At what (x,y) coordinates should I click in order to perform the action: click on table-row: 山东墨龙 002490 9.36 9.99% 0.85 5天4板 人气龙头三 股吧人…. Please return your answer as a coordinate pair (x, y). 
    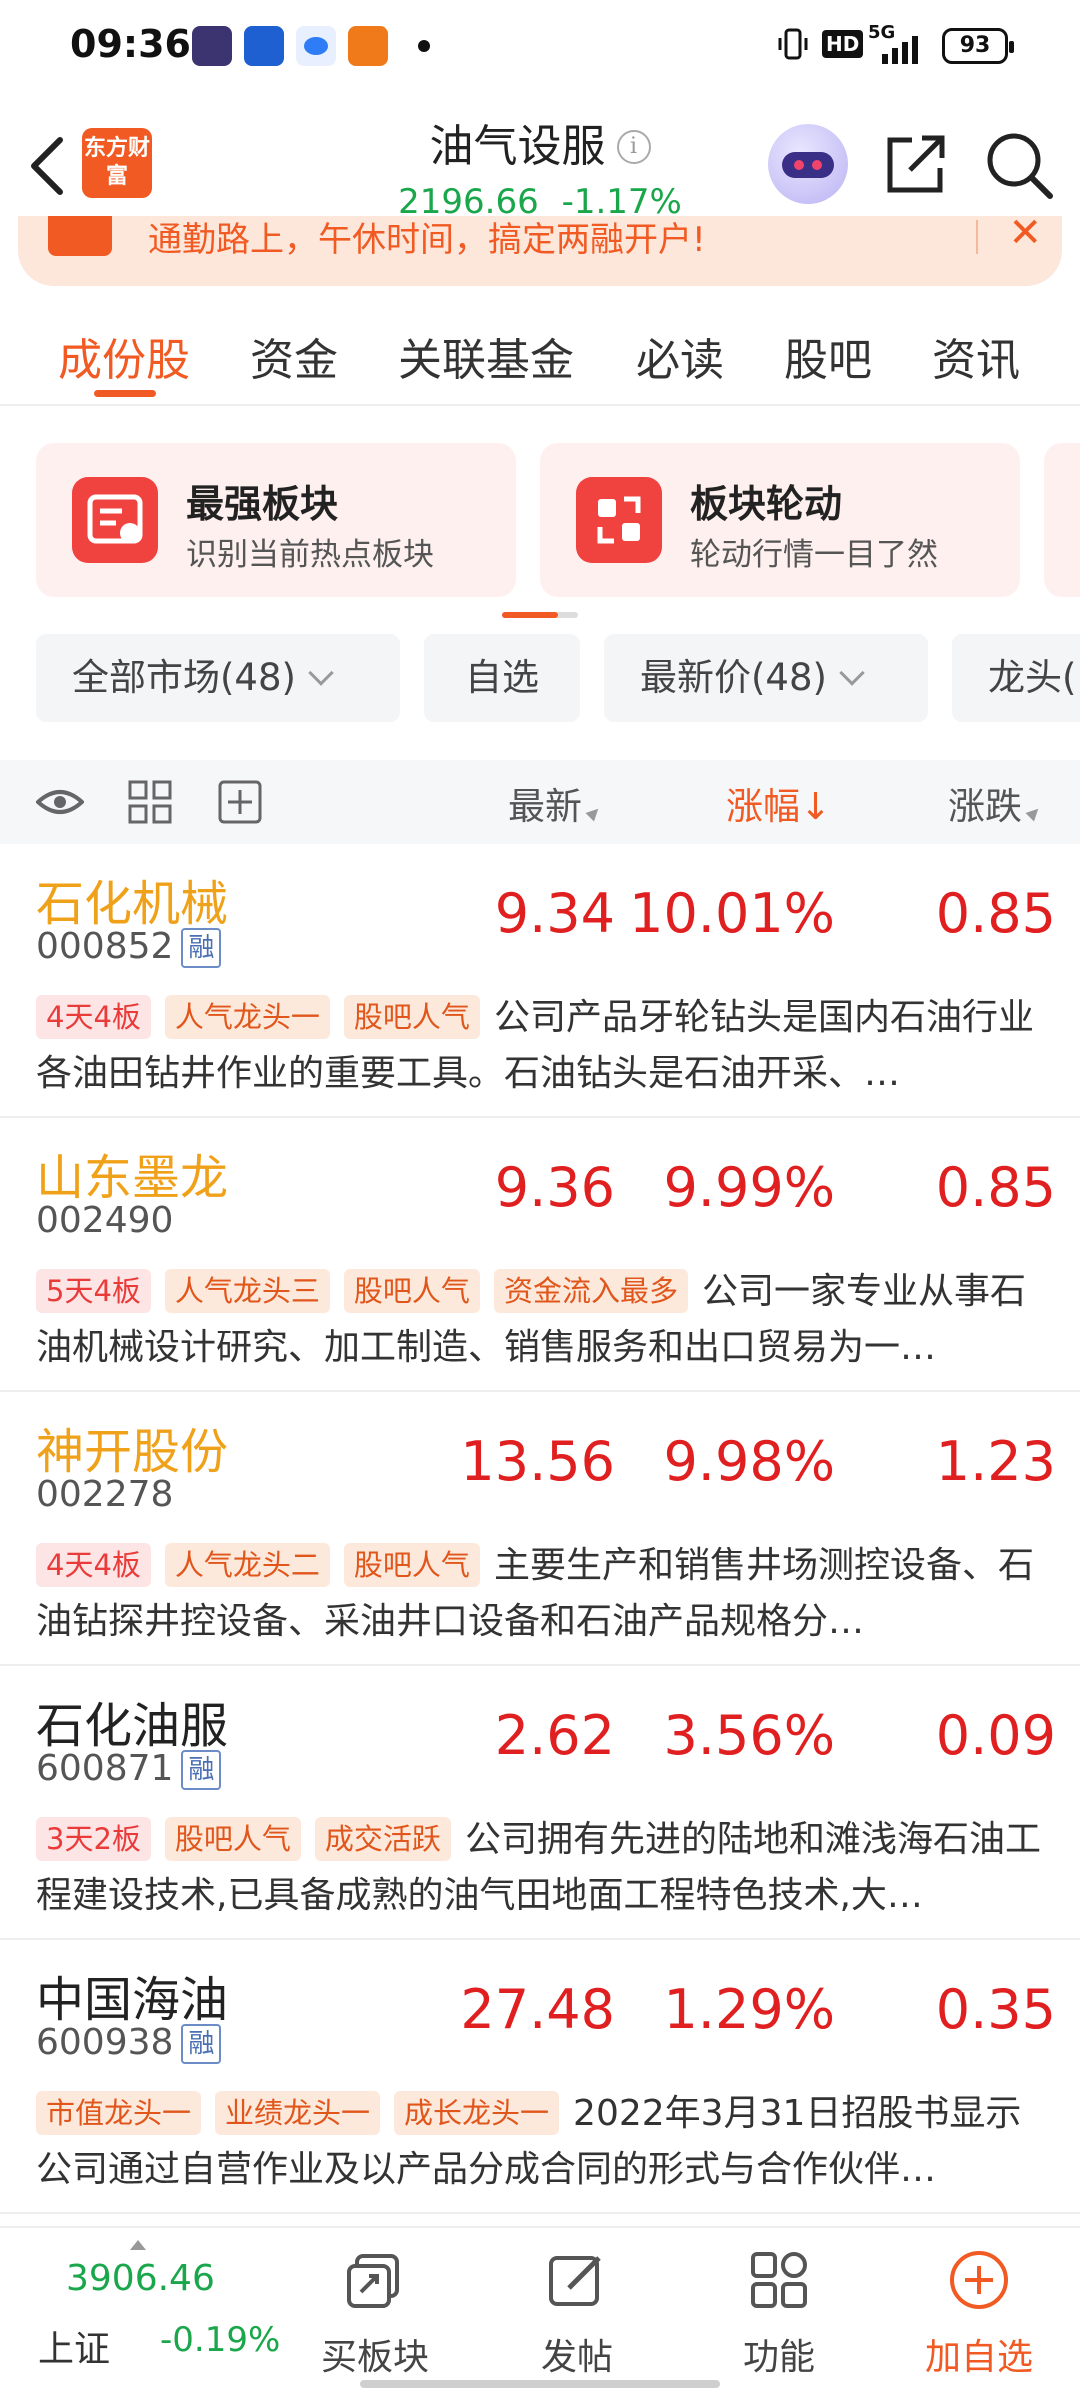
    Looking at the image, I should click on (540, 1255).